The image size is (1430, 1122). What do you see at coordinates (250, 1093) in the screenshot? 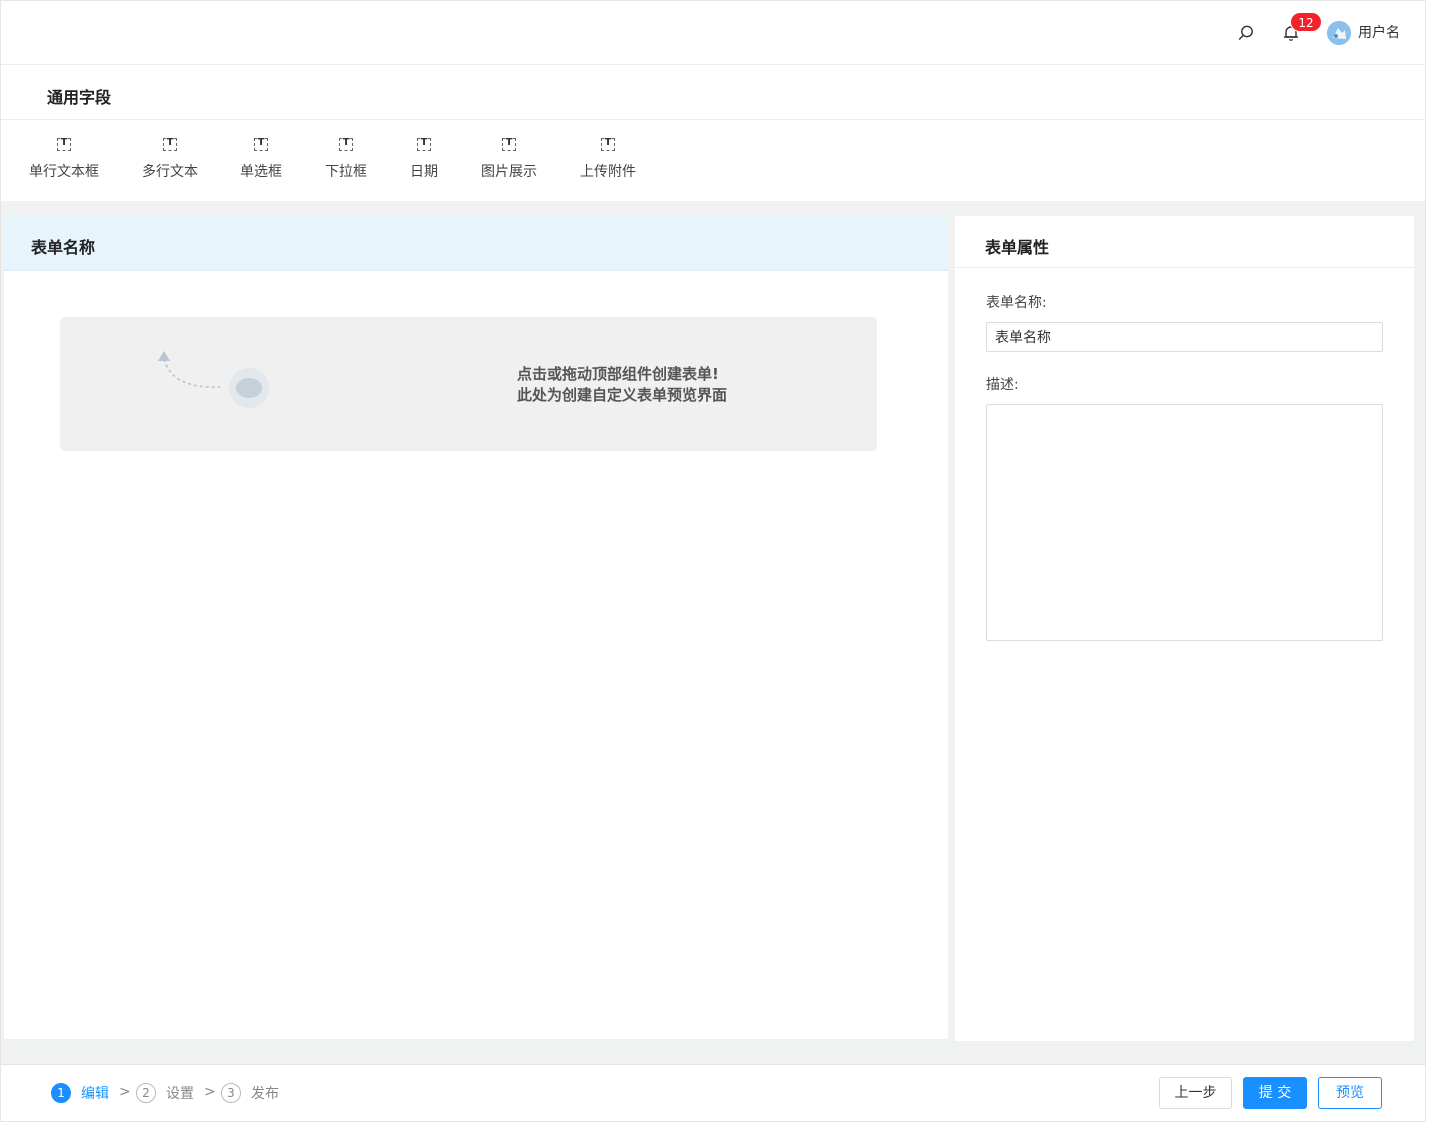
I see `step-publish: 3 发布` at bounding box center [250, 1093].